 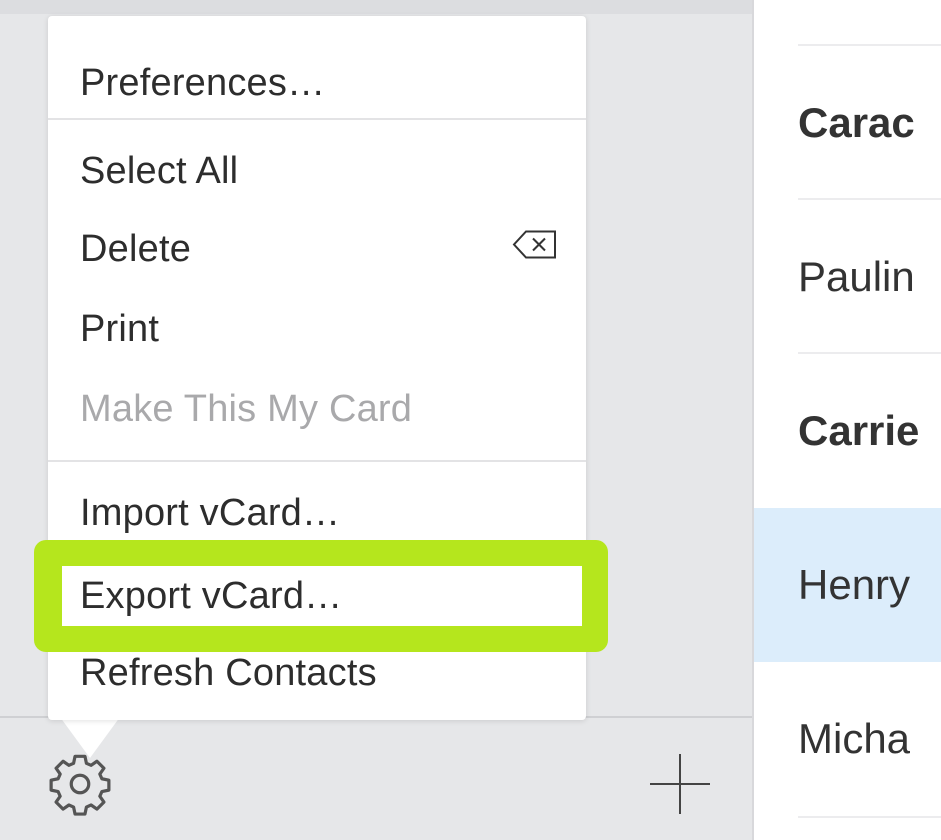 What do you see at coordinates (856, 276) in the screenshot?
I see `contact-name: Paulin` at bounding box center [856, 276].